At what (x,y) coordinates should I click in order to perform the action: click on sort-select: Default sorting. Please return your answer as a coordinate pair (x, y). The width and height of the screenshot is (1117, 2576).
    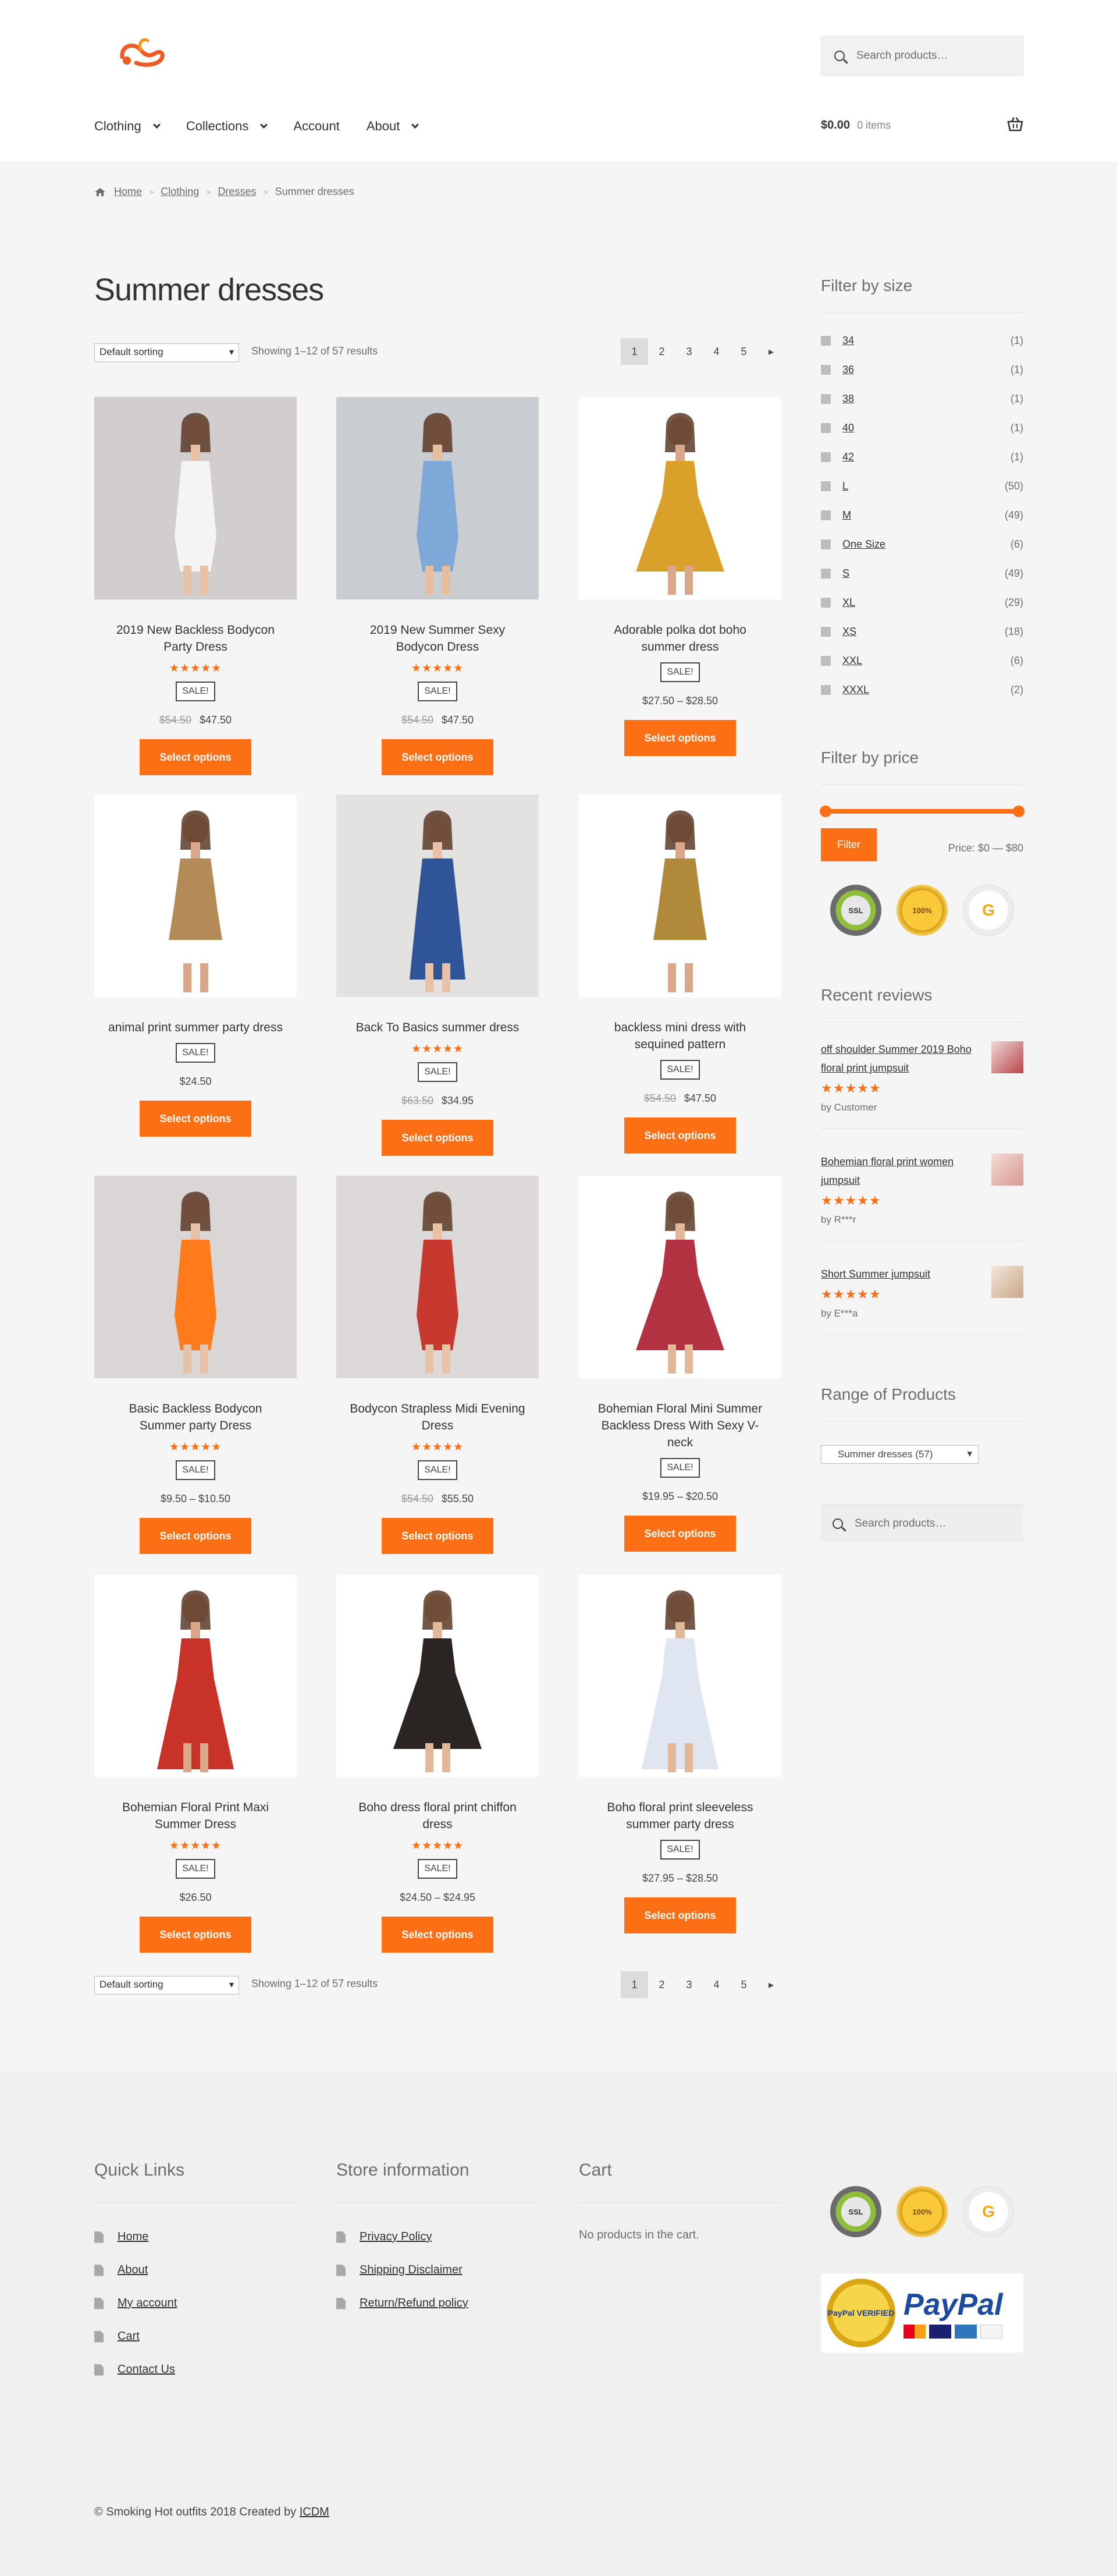
    Looking at the image, I should click on (166, 353).